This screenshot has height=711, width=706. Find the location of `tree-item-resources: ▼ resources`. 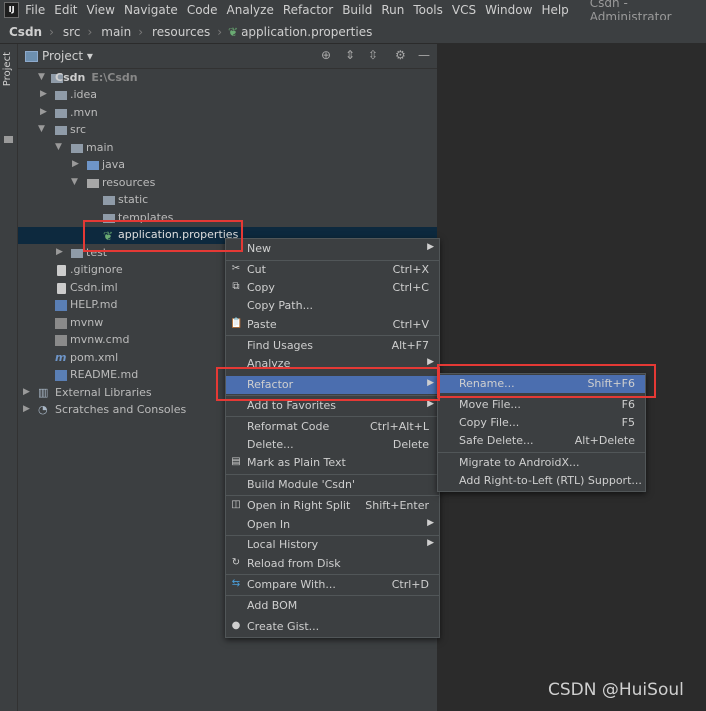

tree-item-resources: ▼ resources is located at coordinates (227, 183).